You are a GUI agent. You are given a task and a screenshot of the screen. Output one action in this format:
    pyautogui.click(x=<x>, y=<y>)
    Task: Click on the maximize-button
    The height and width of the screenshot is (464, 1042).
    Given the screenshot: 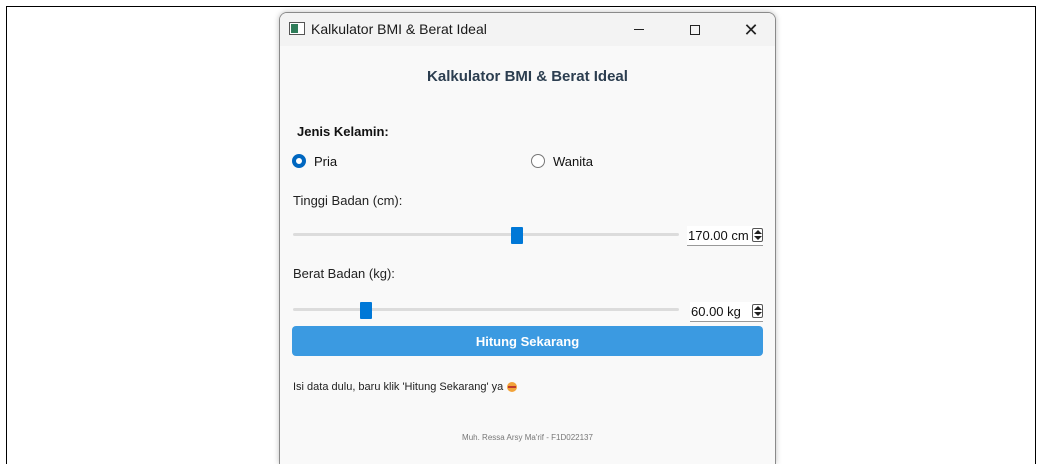 What is the action you would take?
    pyautogui.click(x=695, y=29)
    